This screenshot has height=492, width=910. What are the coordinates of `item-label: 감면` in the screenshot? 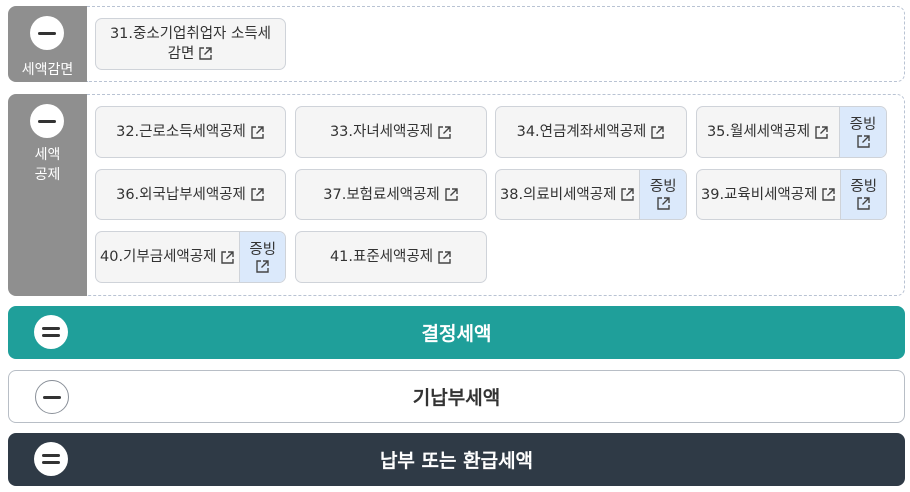 It's located at (181, 54).